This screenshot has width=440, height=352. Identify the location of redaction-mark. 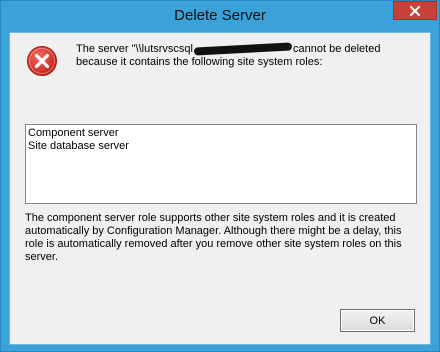
(243, 49).